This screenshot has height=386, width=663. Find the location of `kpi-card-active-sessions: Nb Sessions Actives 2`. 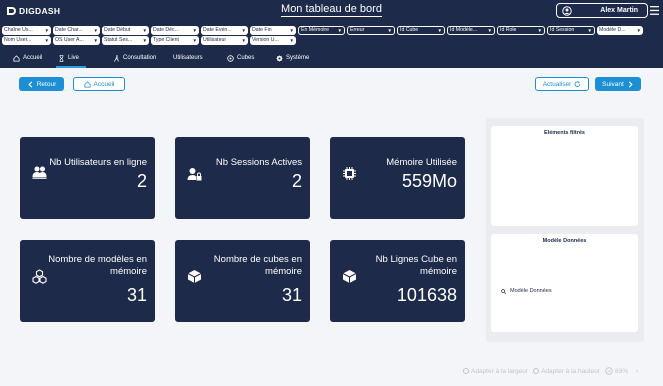

kpi-card-active-sessions: Nb Sessions Actives 2 is located at coordinates (242, 178).